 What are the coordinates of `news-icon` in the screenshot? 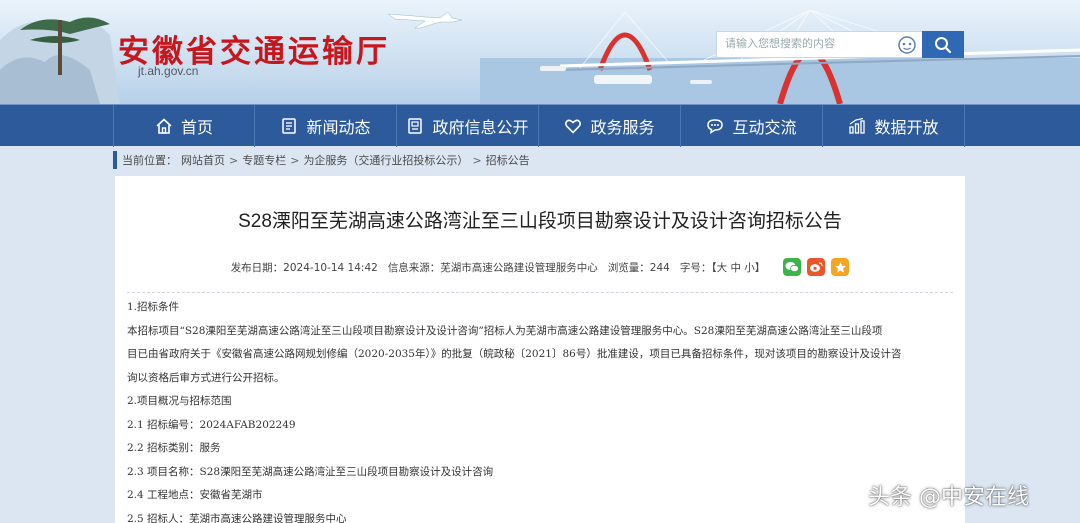 It's located at (289, 126).